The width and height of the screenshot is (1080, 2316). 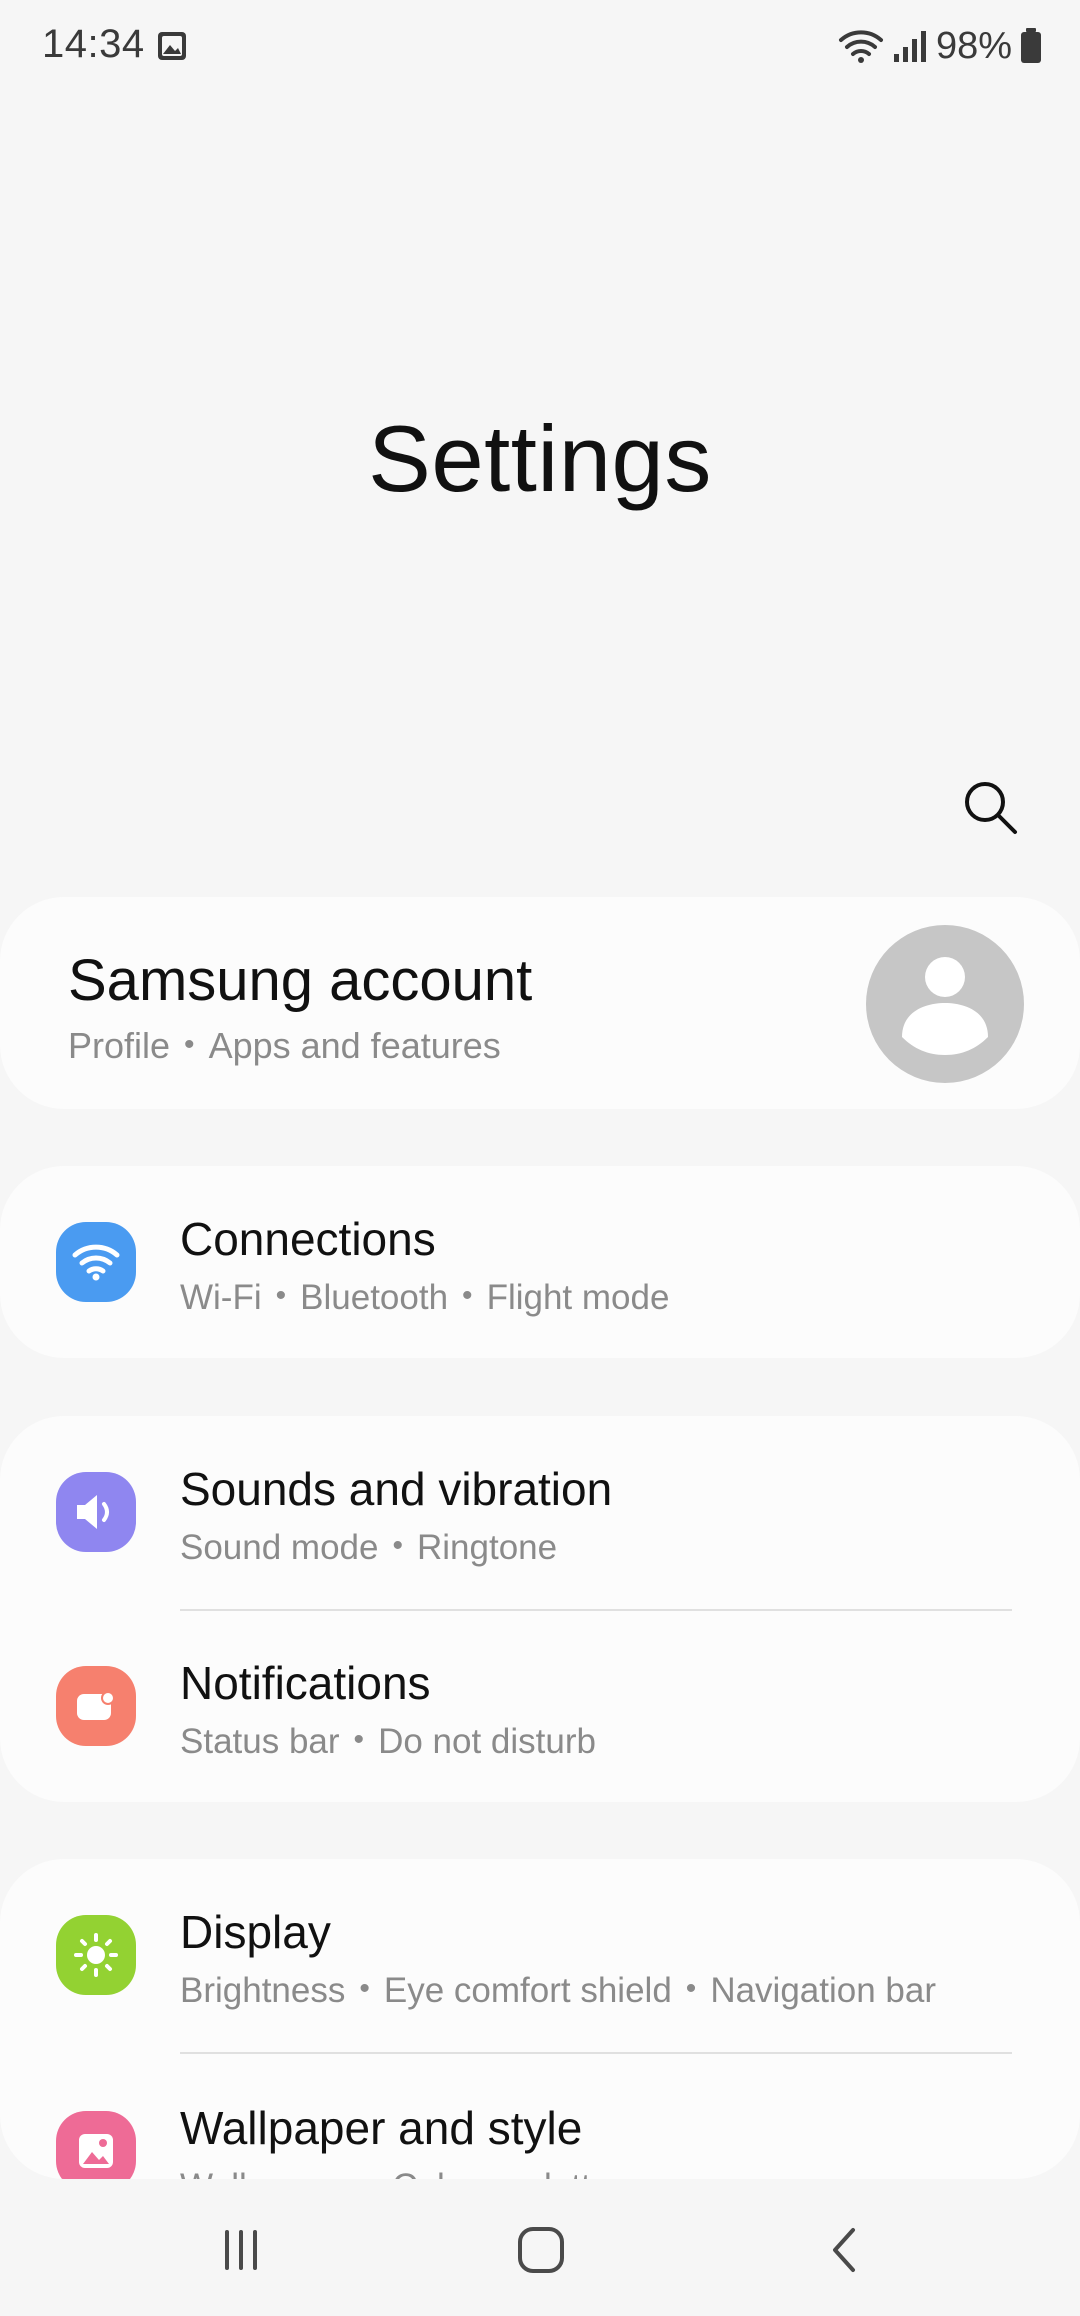 I want to click on row-divider, so click(x=596, y=2053).